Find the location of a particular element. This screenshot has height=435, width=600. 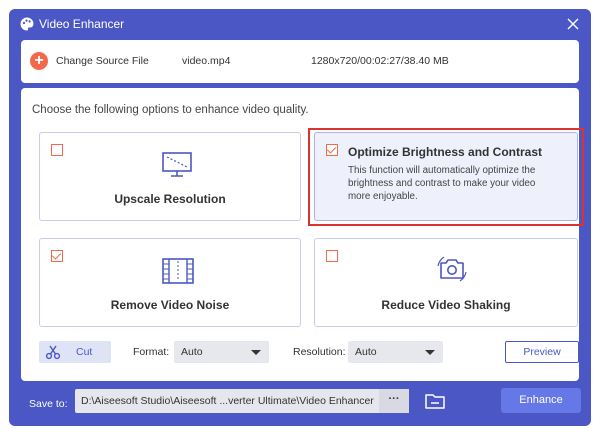

palette-icon is located at coordinates (27, 24).